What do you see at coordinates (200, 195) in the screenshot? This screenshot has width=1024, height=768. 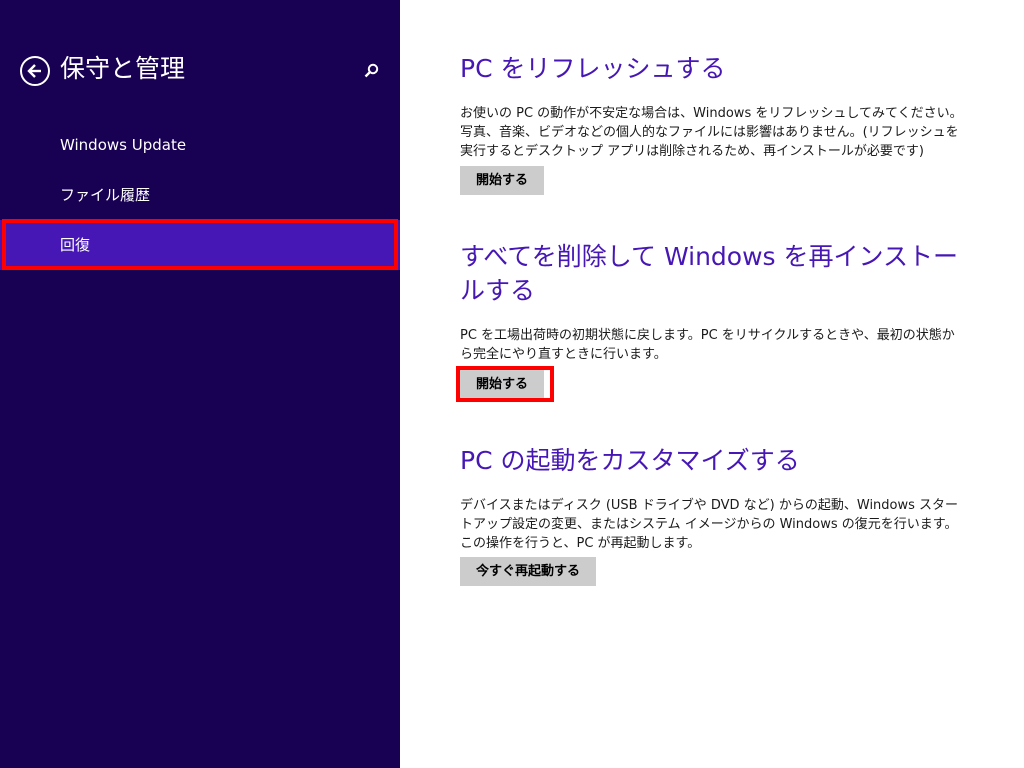 I see `nav-item-file-history: ファイル履歴` at bounding box center [200, 195].